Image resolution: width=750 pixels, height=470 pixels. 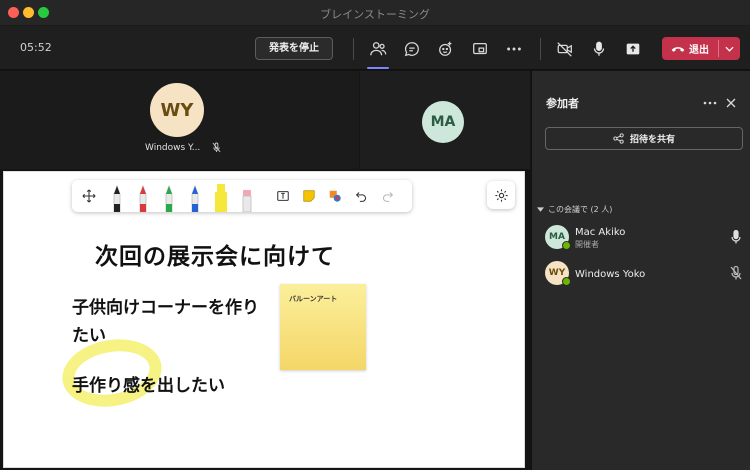 What do you see at coordinates (587, 244) in the screenshot?
I see `participant-role: 開催者` at bounding box center [587, 244].